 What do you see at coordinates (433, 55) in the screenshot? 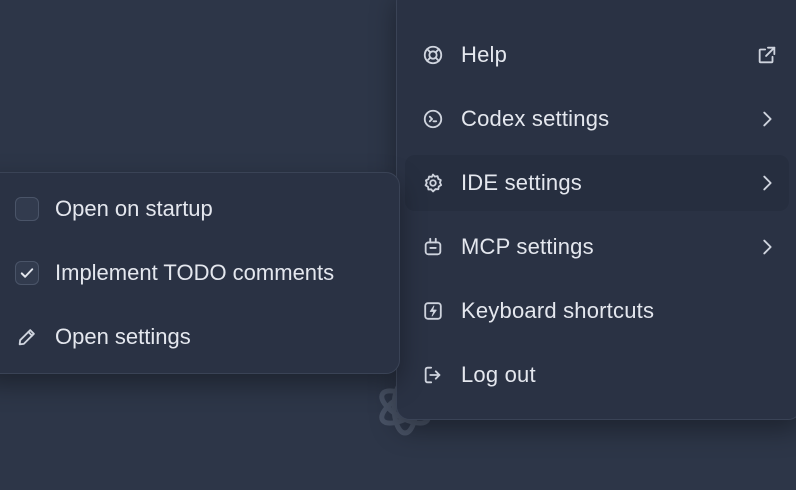
I see `lifebuoy-icon` at bounding box center [433, 55].